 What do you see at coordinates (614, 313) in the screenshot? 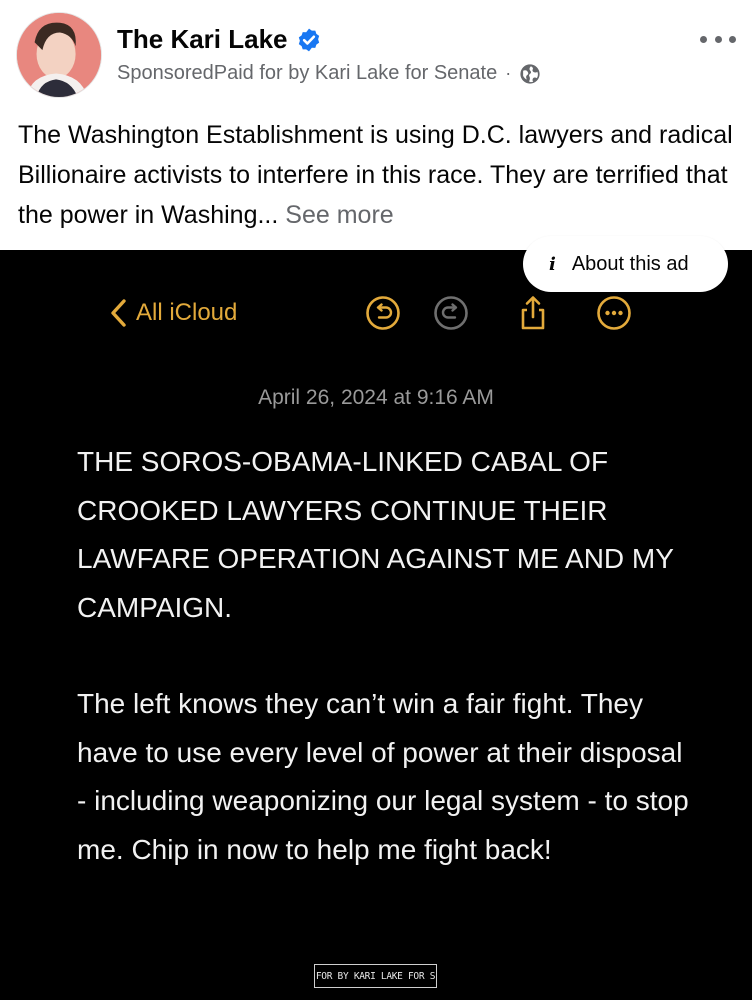
I see `more-icon` at bounding box center [614, 313].